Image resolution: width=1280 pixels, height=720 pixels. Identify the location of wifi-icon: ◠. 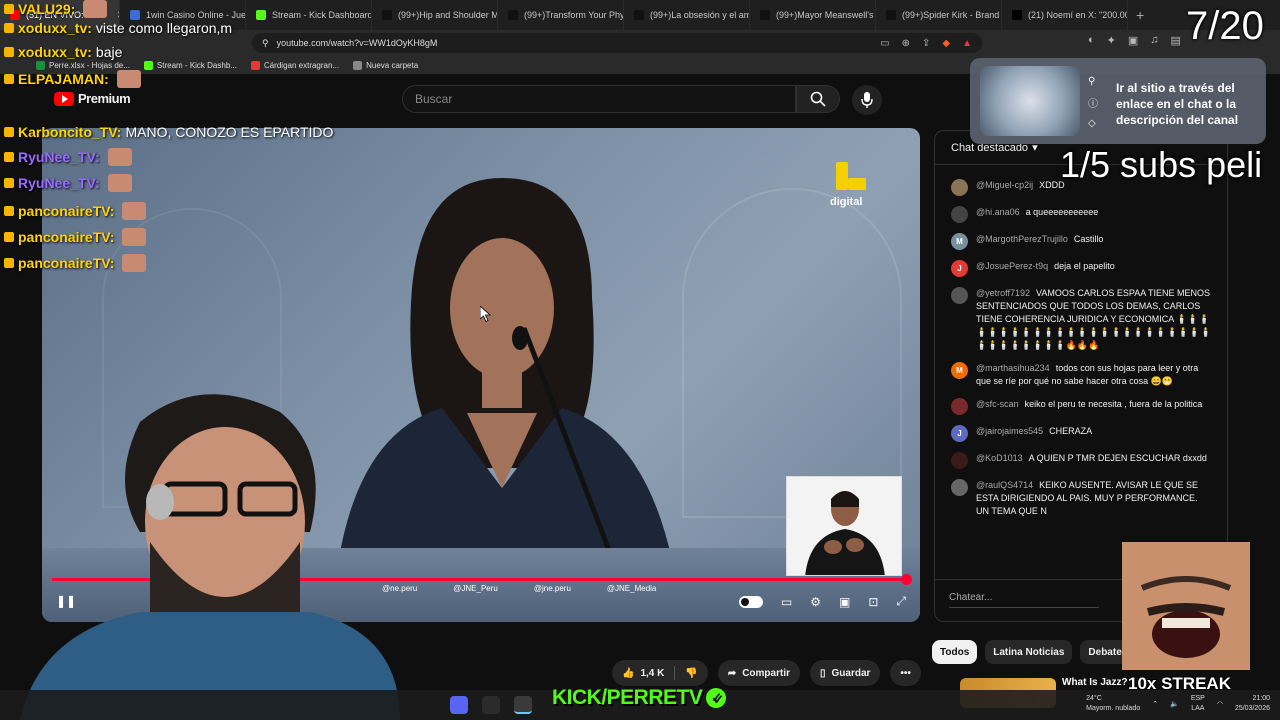
(1220, 704).